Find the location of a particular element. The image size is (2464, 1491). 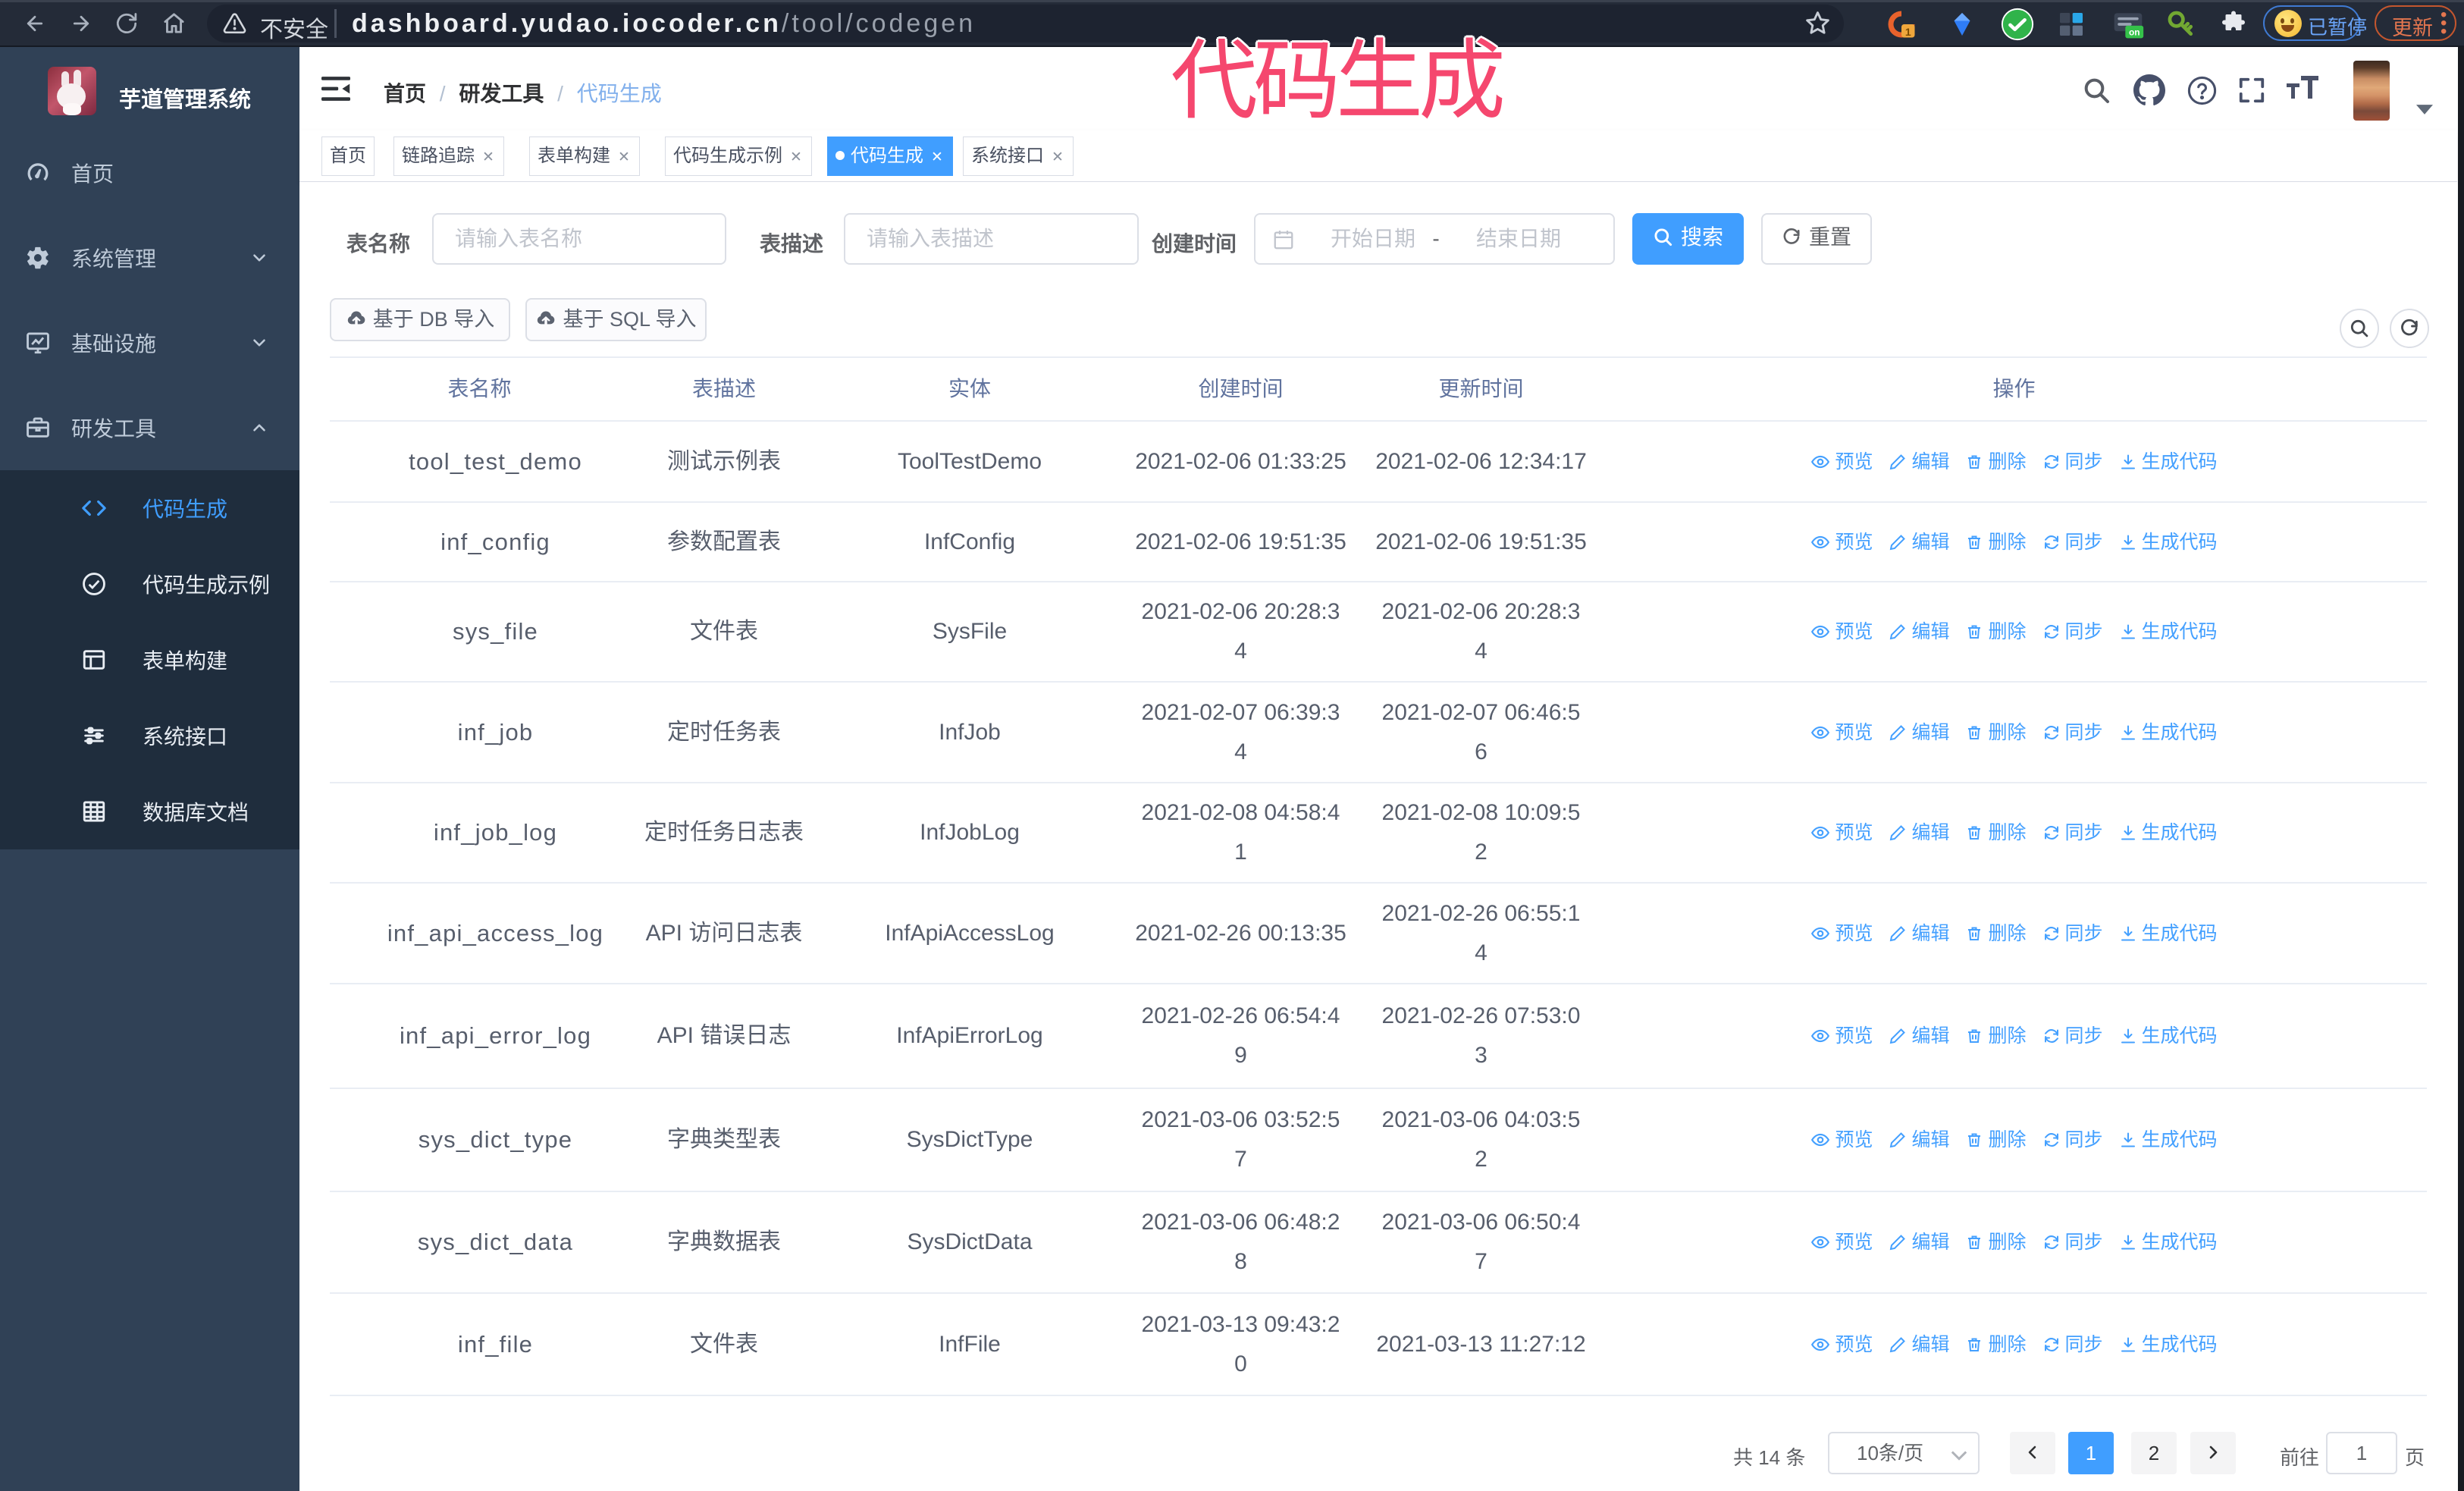

svg-text: on is located at coordinates (2134, 32).